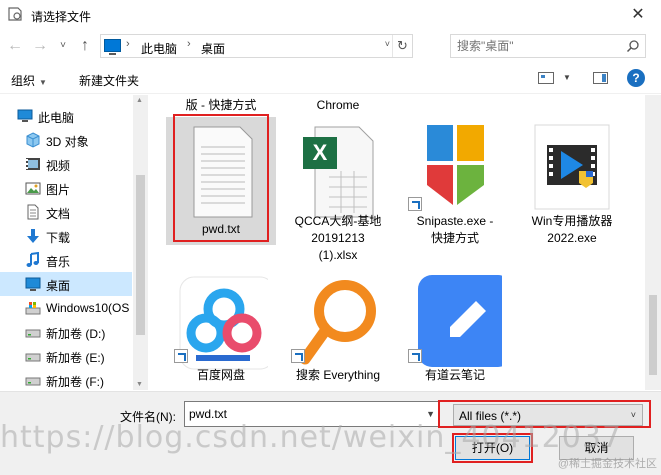 This screenshot has height=475, width=661. Describe the element at coordinates (33, 236) in the screenshot. I see `downloads-icon` at that location.